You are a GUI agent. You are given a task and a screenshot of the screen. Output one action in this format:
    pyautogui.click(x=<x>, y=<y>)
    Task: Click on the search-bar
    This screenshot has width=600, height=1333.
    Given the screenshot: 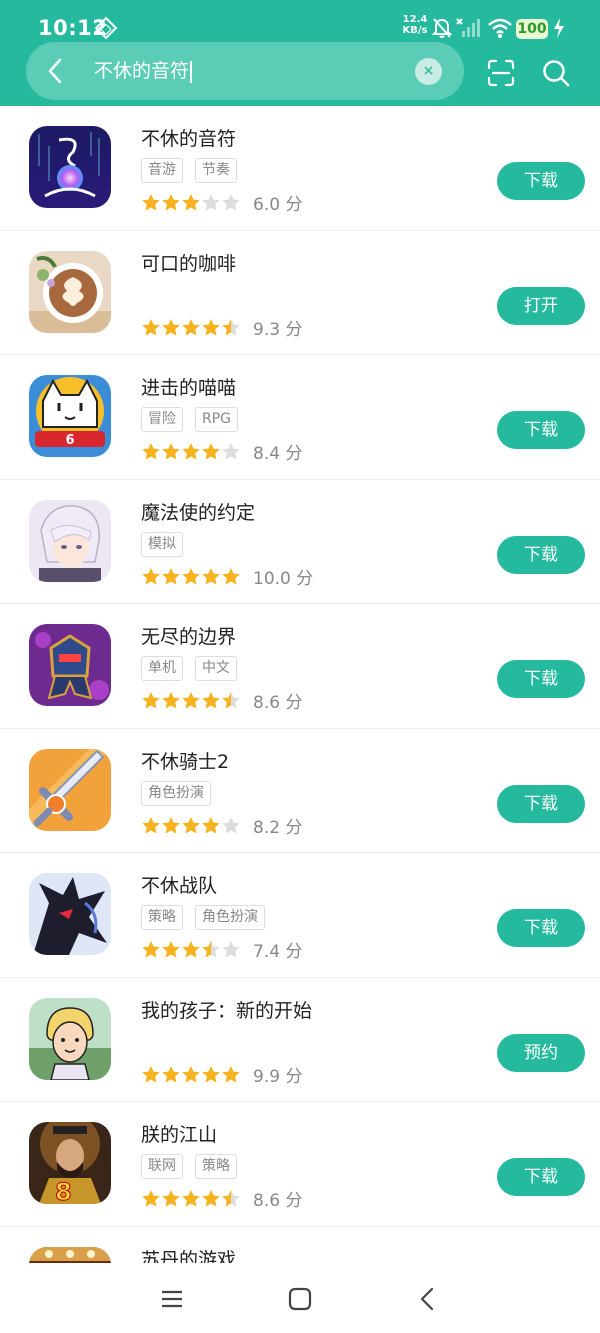 What is the action you would take?
    pyautogui.click(x=245, y=71)
    